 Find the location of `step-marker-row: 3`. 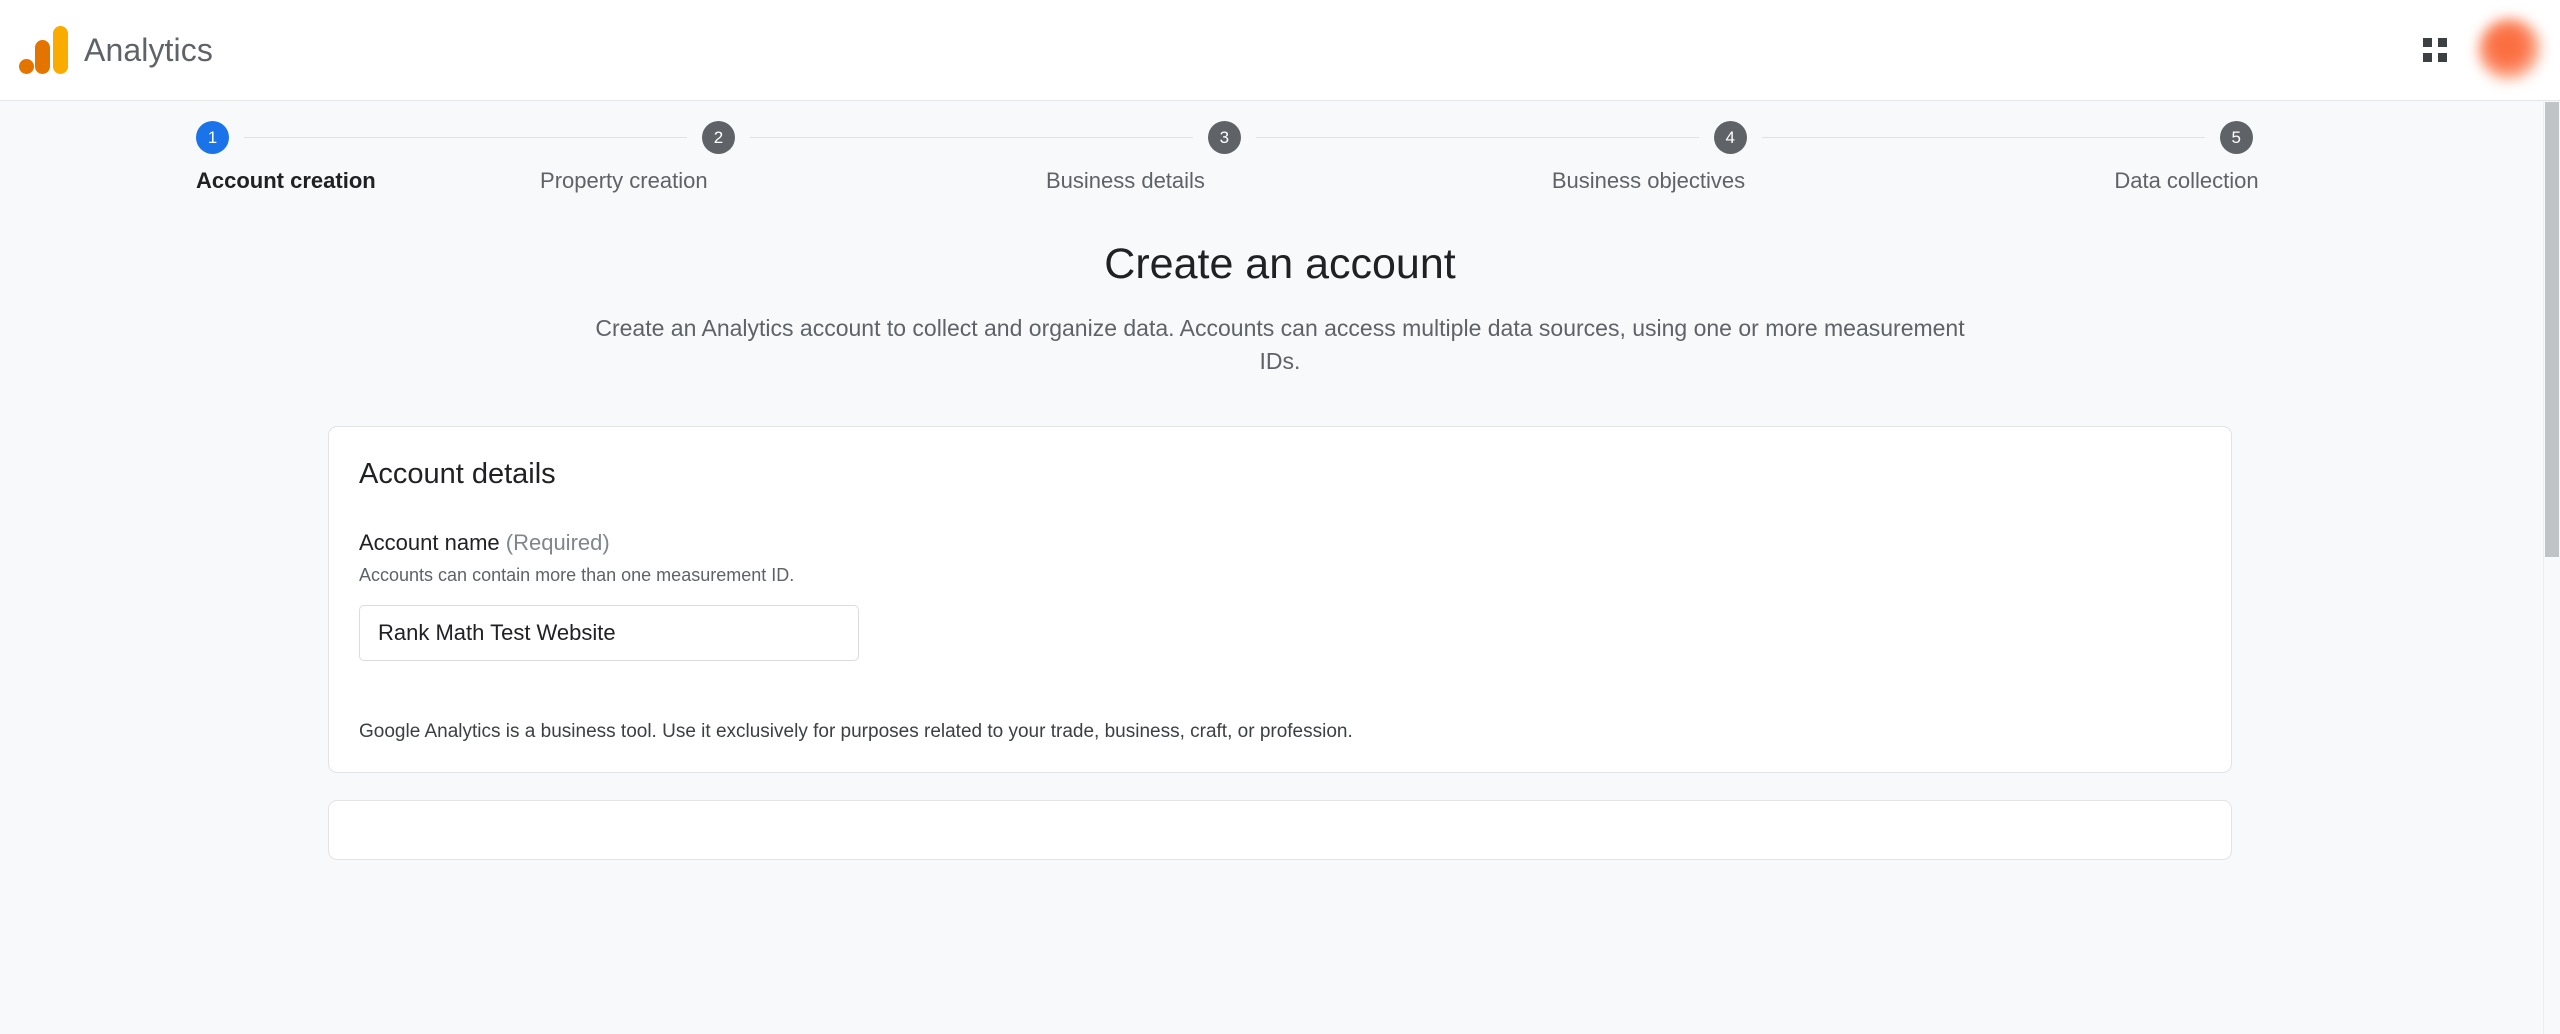

step-marker-row: 3 is located at coordinates (1460, 137).